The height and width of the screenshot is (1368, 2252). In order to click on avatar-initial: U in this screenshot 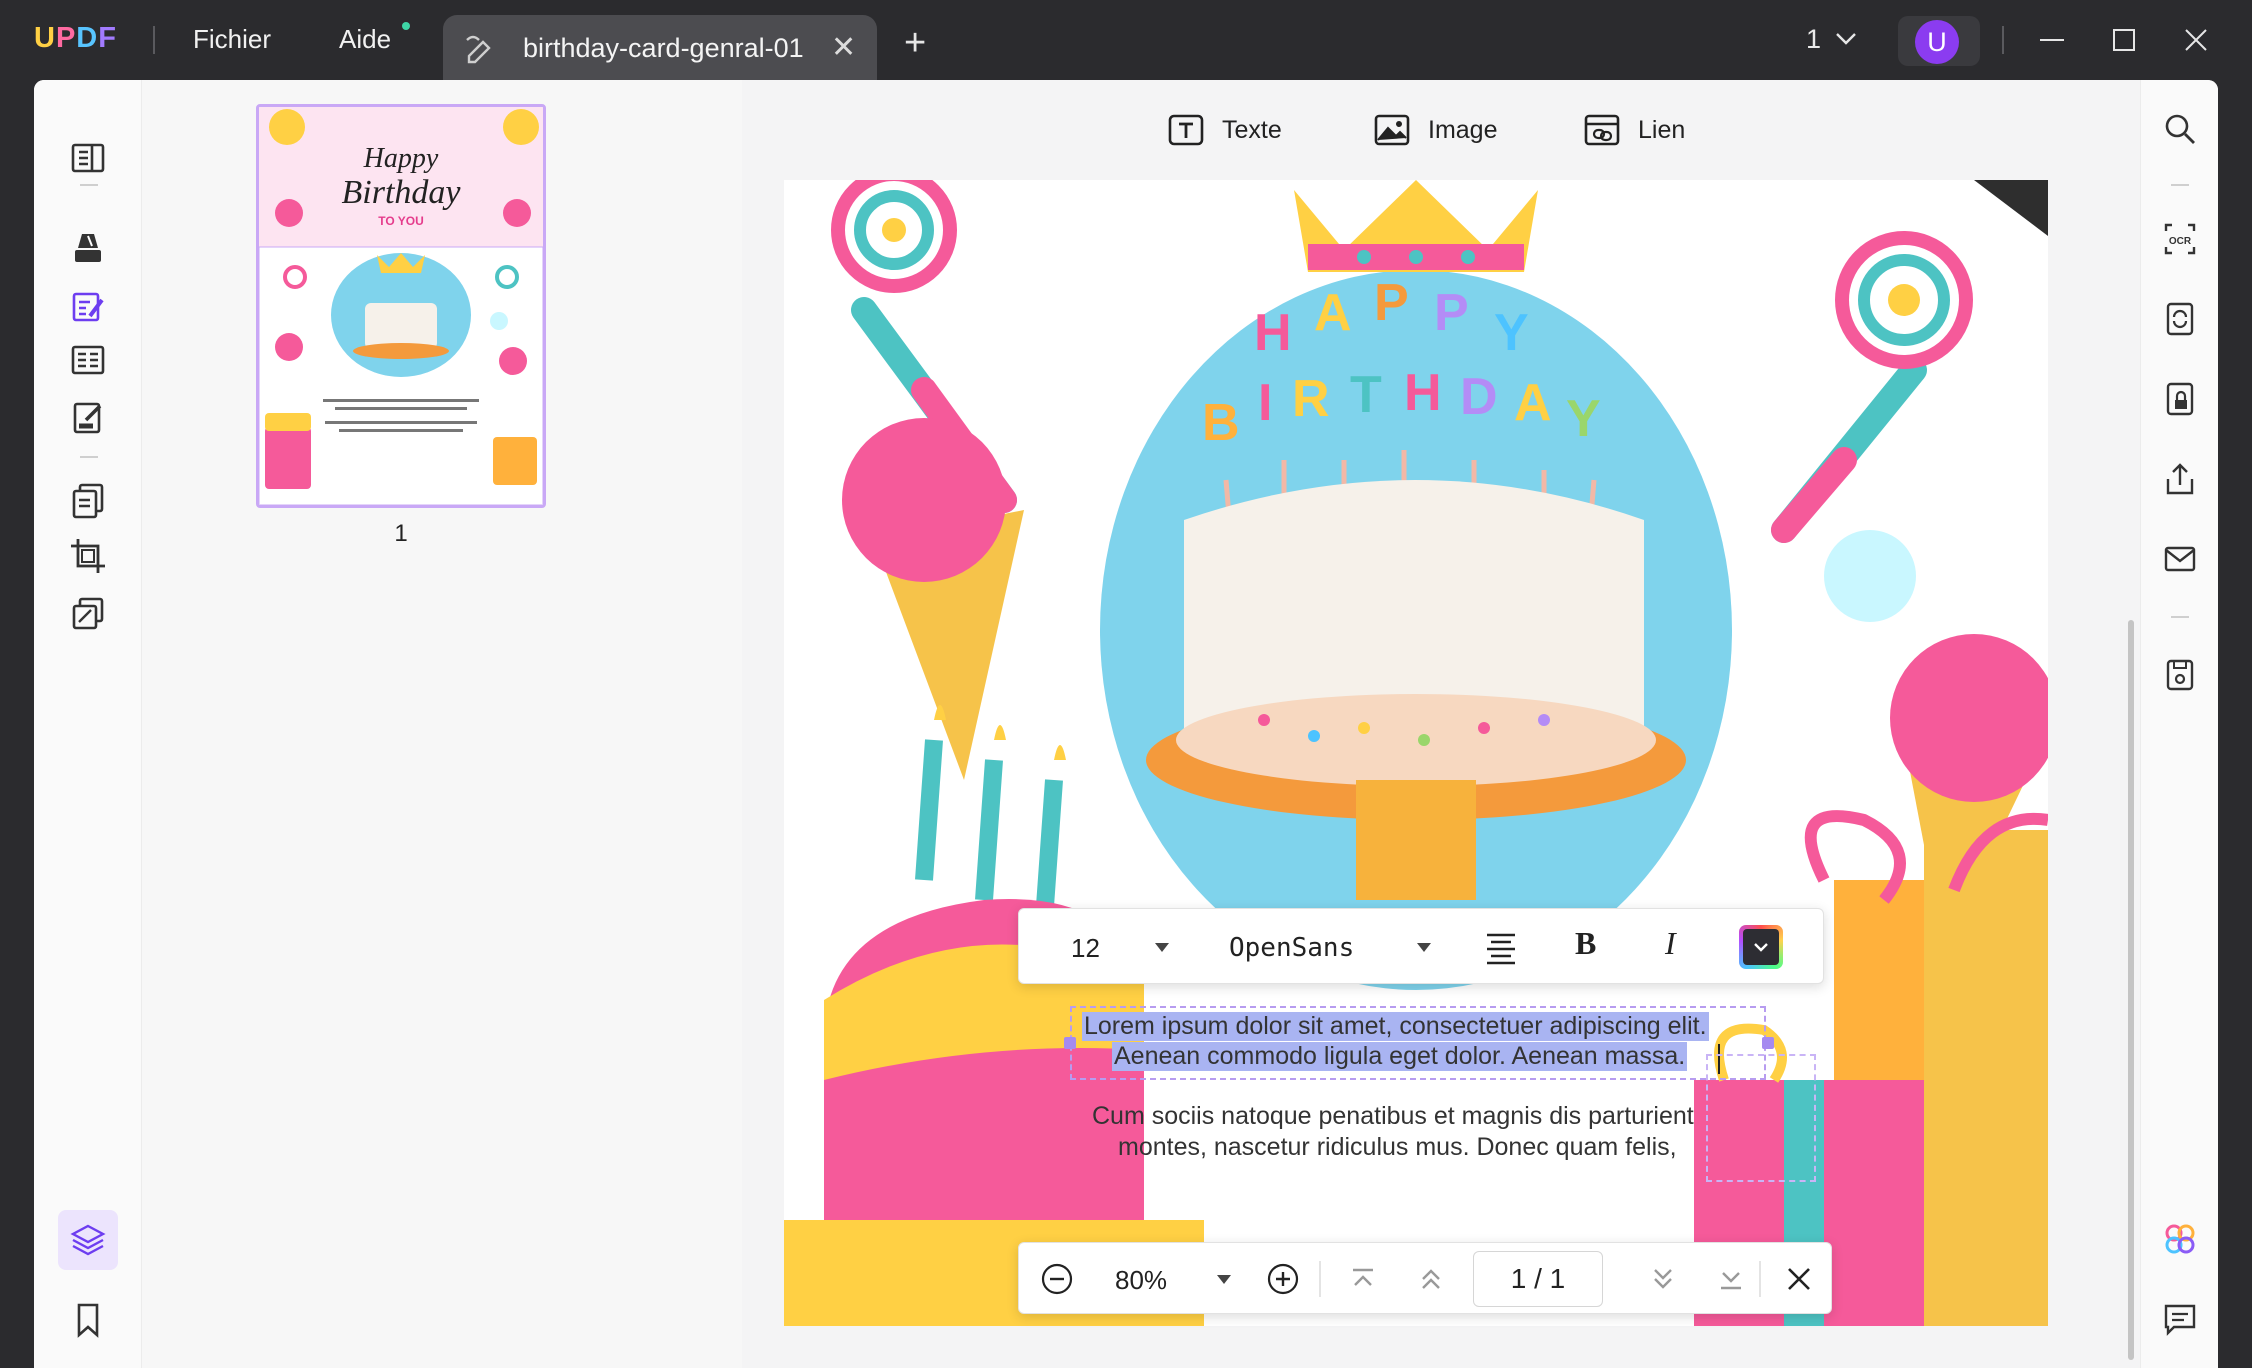, I will do `click(1937, 42)`.